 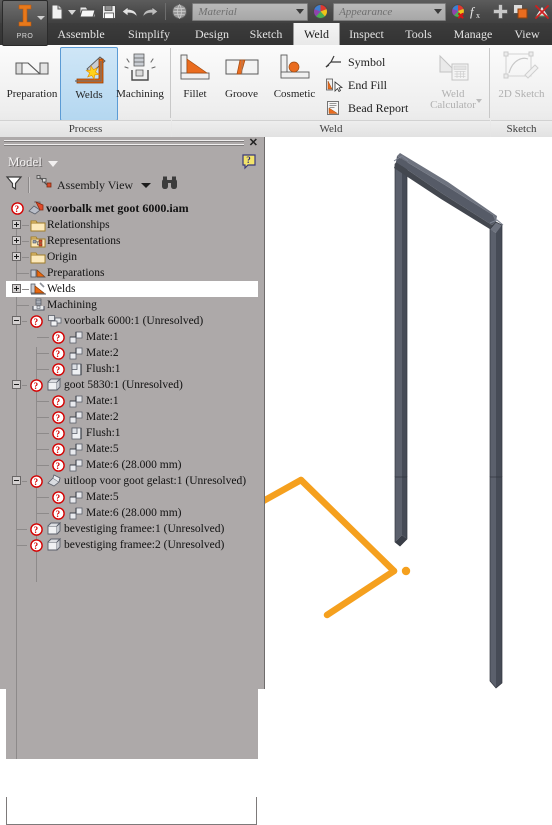 I want to click on tab-simplify: Simplify, so click(x=149, y=34).